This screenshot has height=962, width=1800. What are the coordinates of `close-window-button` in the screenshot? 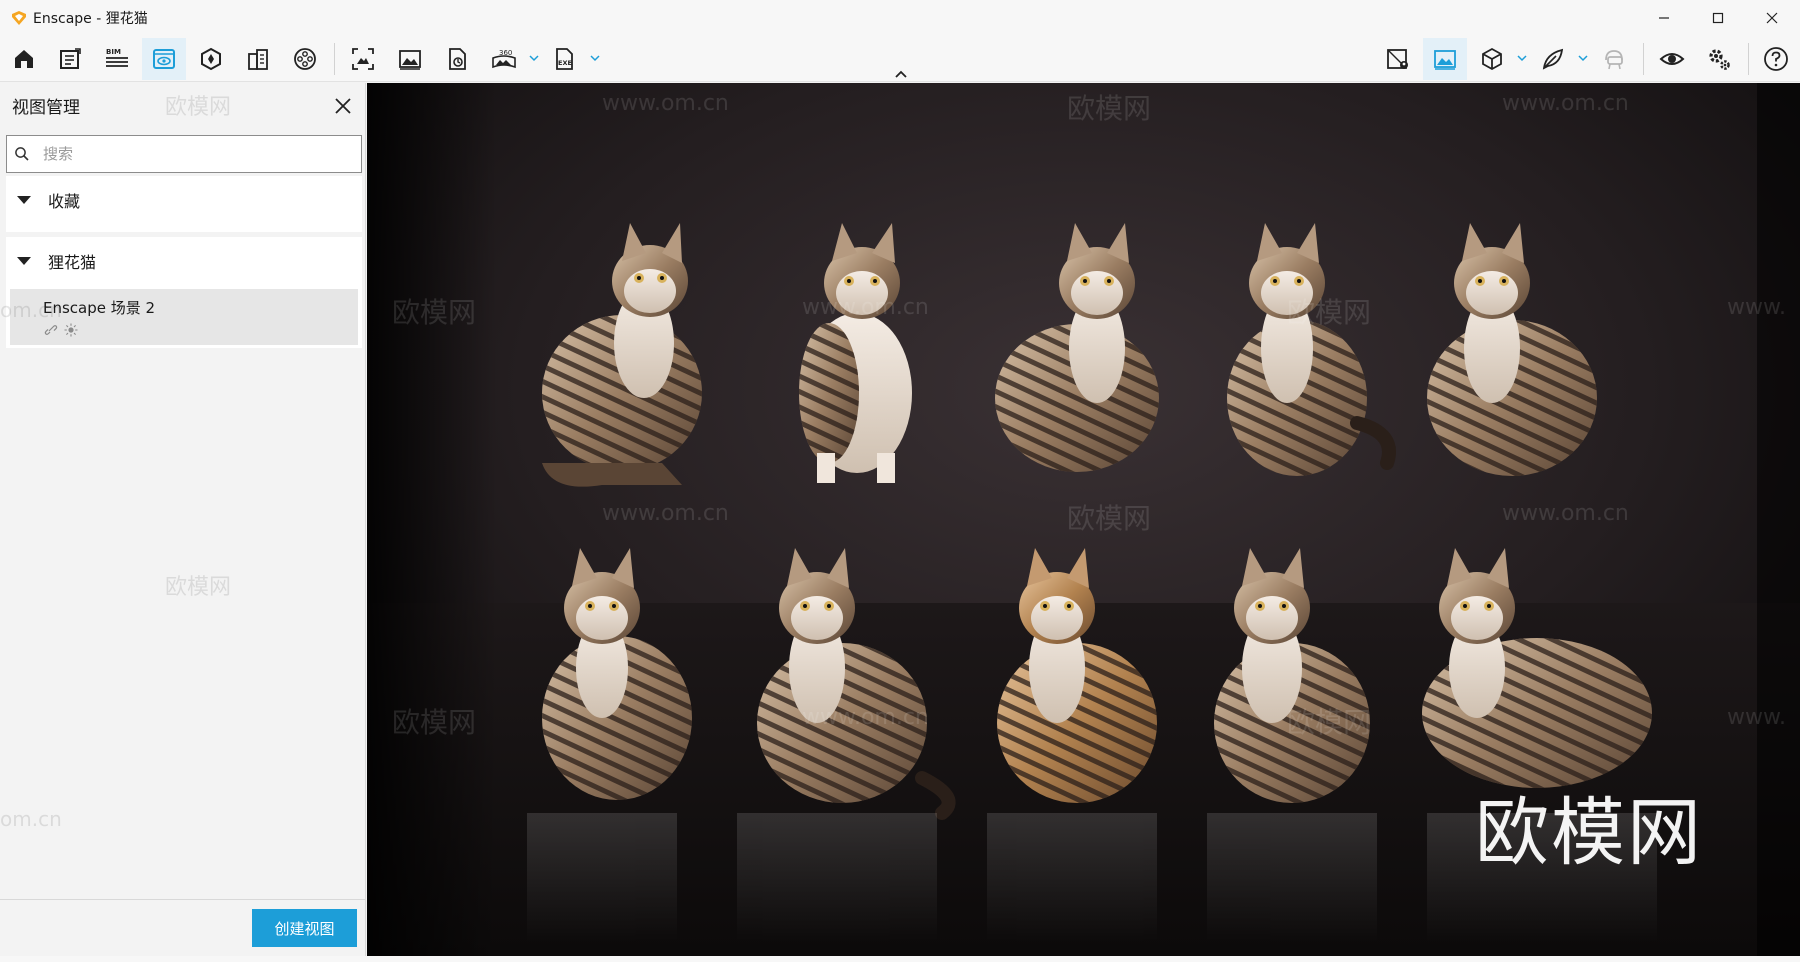 It's located at (1772, 18).